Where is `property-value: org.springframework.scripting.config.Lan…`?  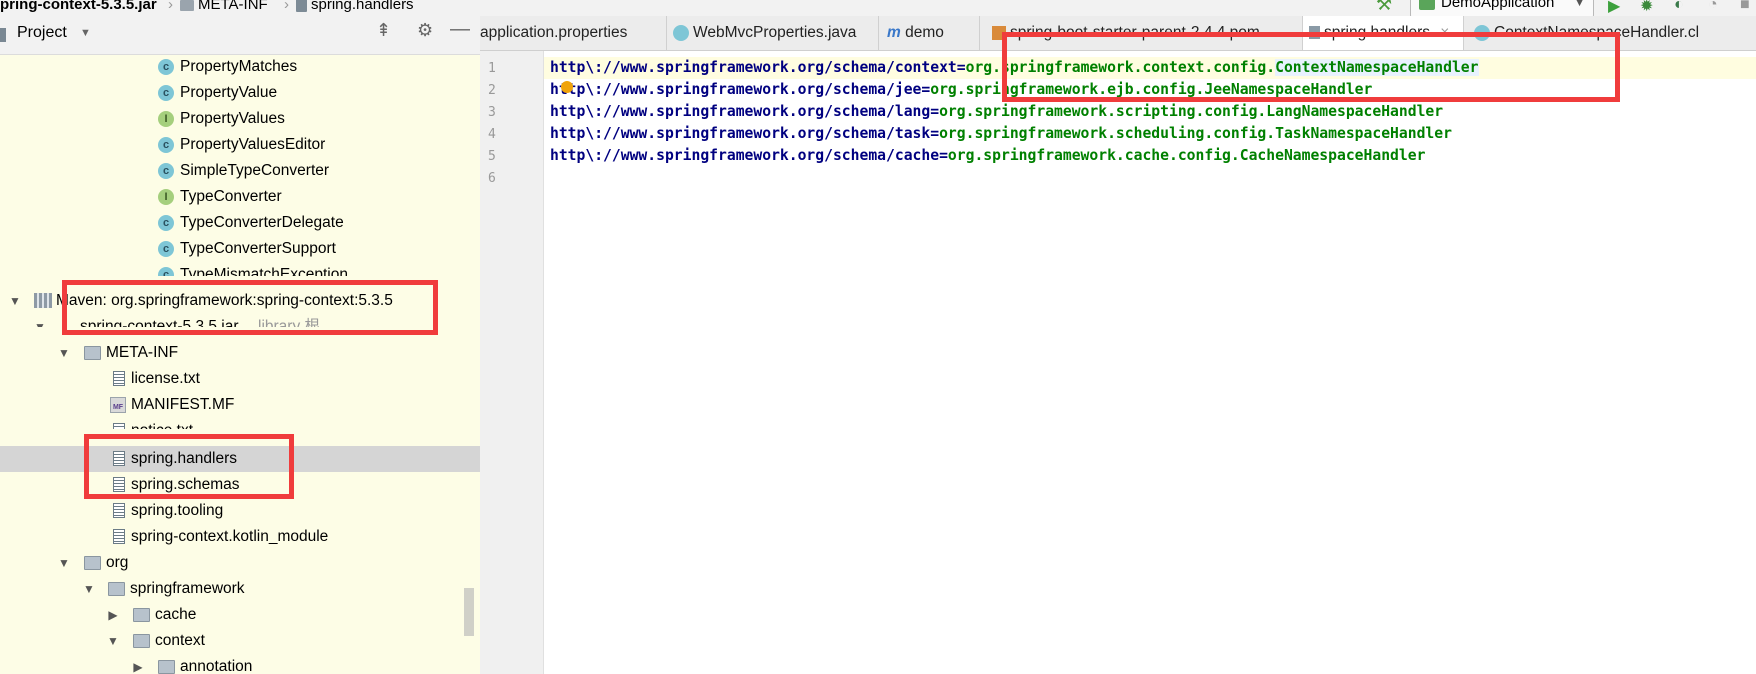 property-value: org.springframework.scripting.config.Lan… is located at coordinates (1191, 111).